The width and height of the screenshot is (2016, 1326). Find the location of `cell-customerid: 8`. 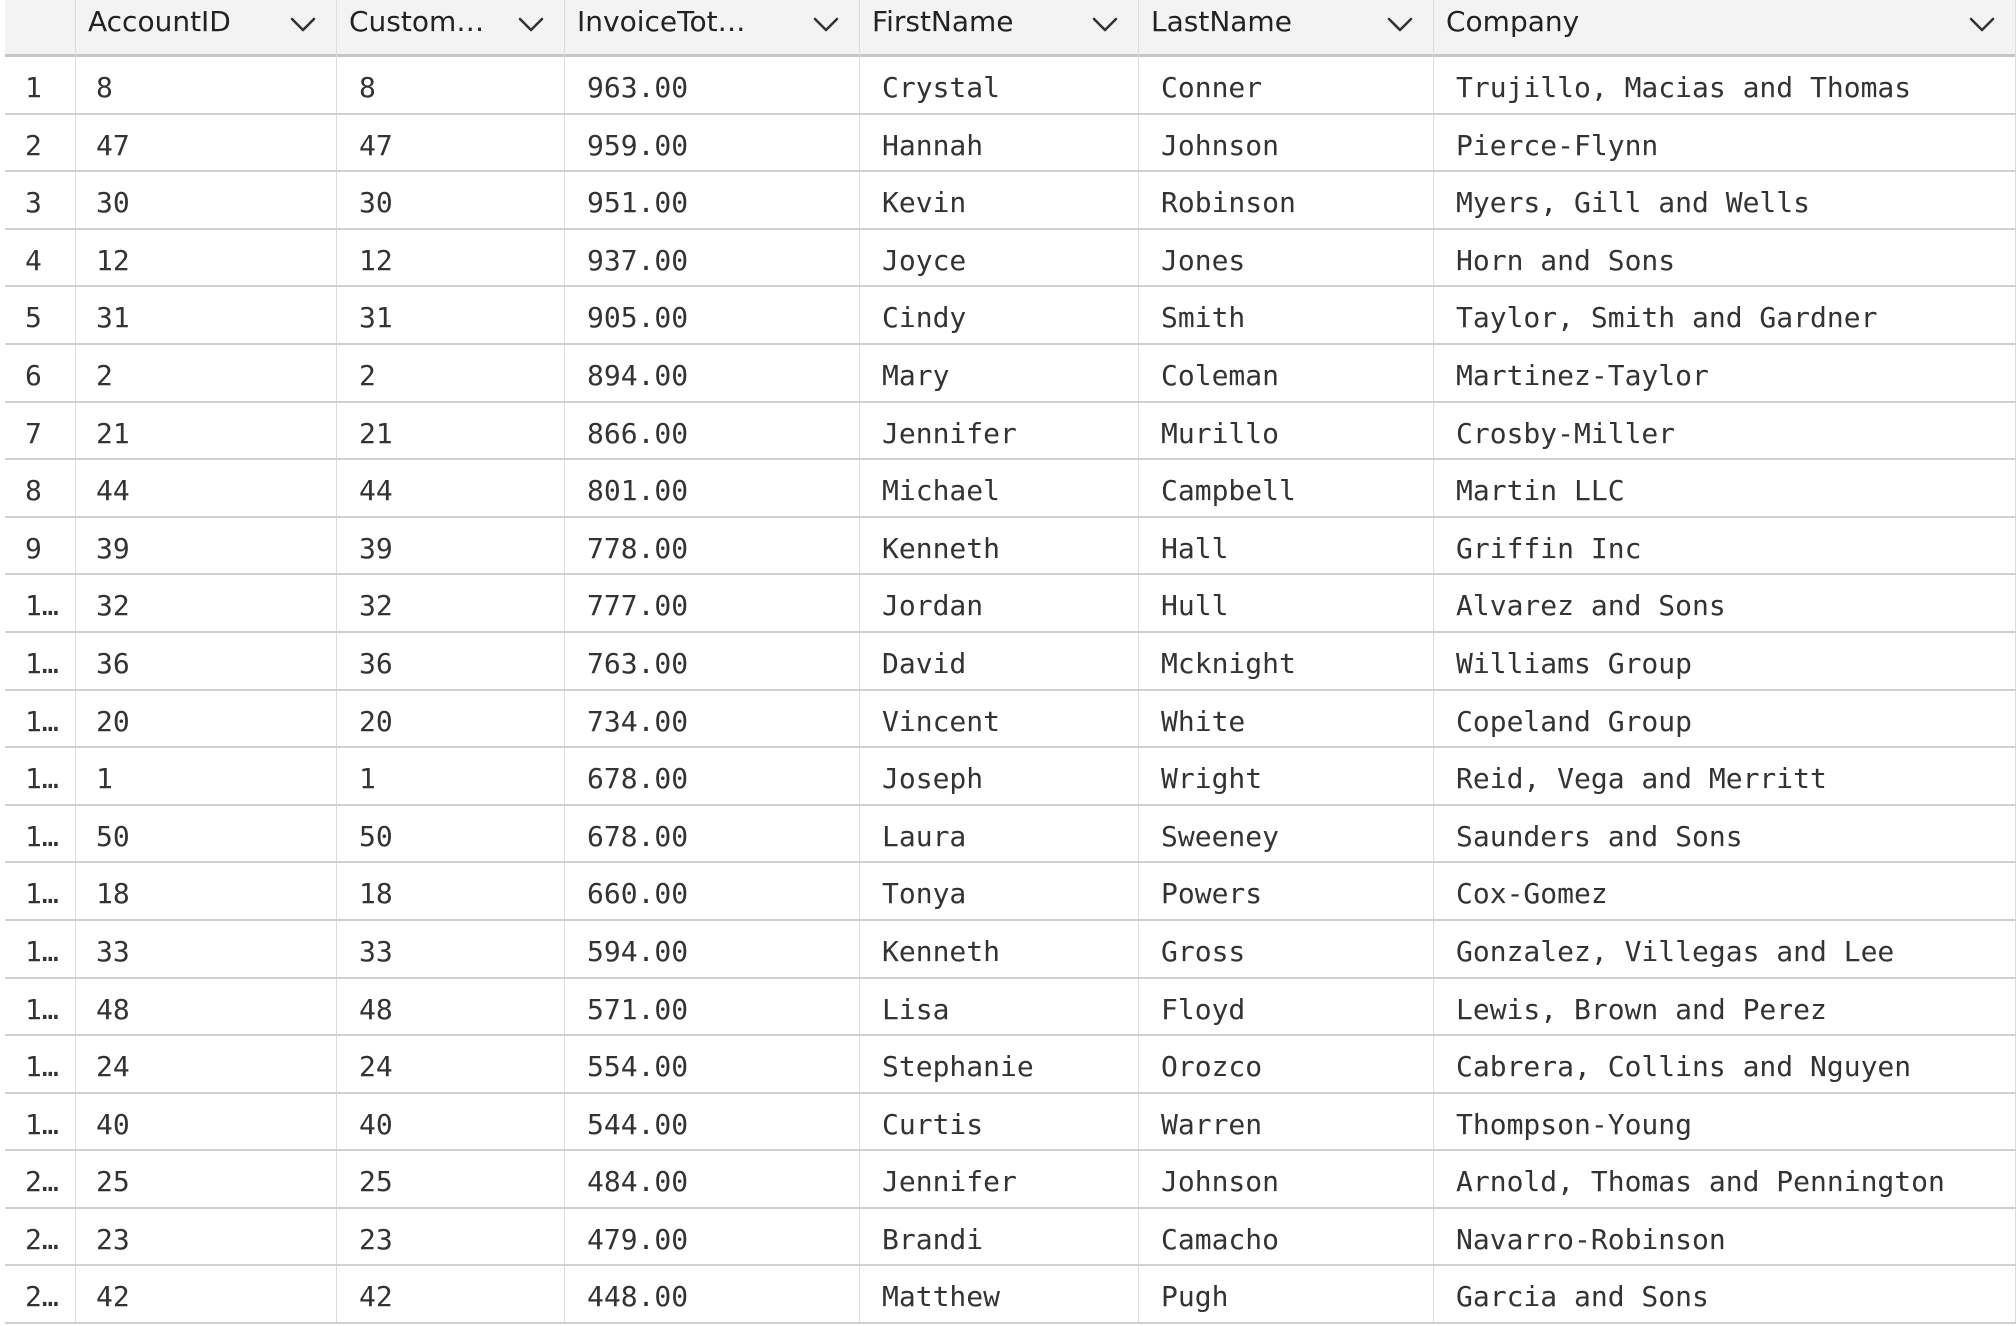

cell-customerid: 8 is located at coordinates (451, 85).